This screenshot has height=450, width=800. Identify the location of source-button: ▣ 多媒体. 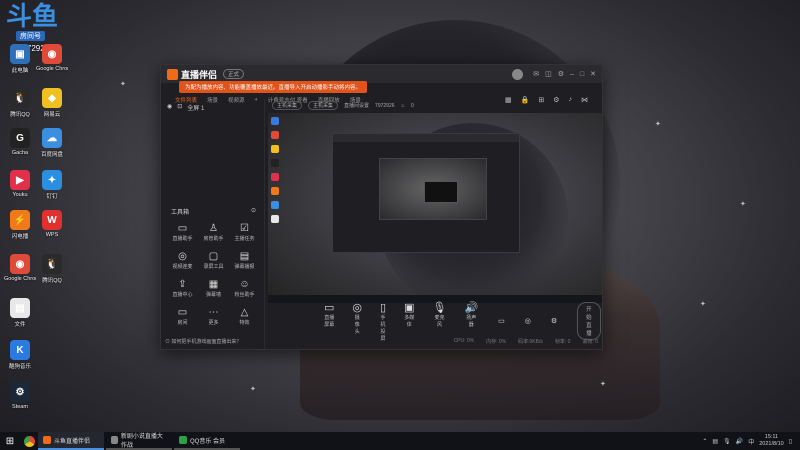
(409, 321).